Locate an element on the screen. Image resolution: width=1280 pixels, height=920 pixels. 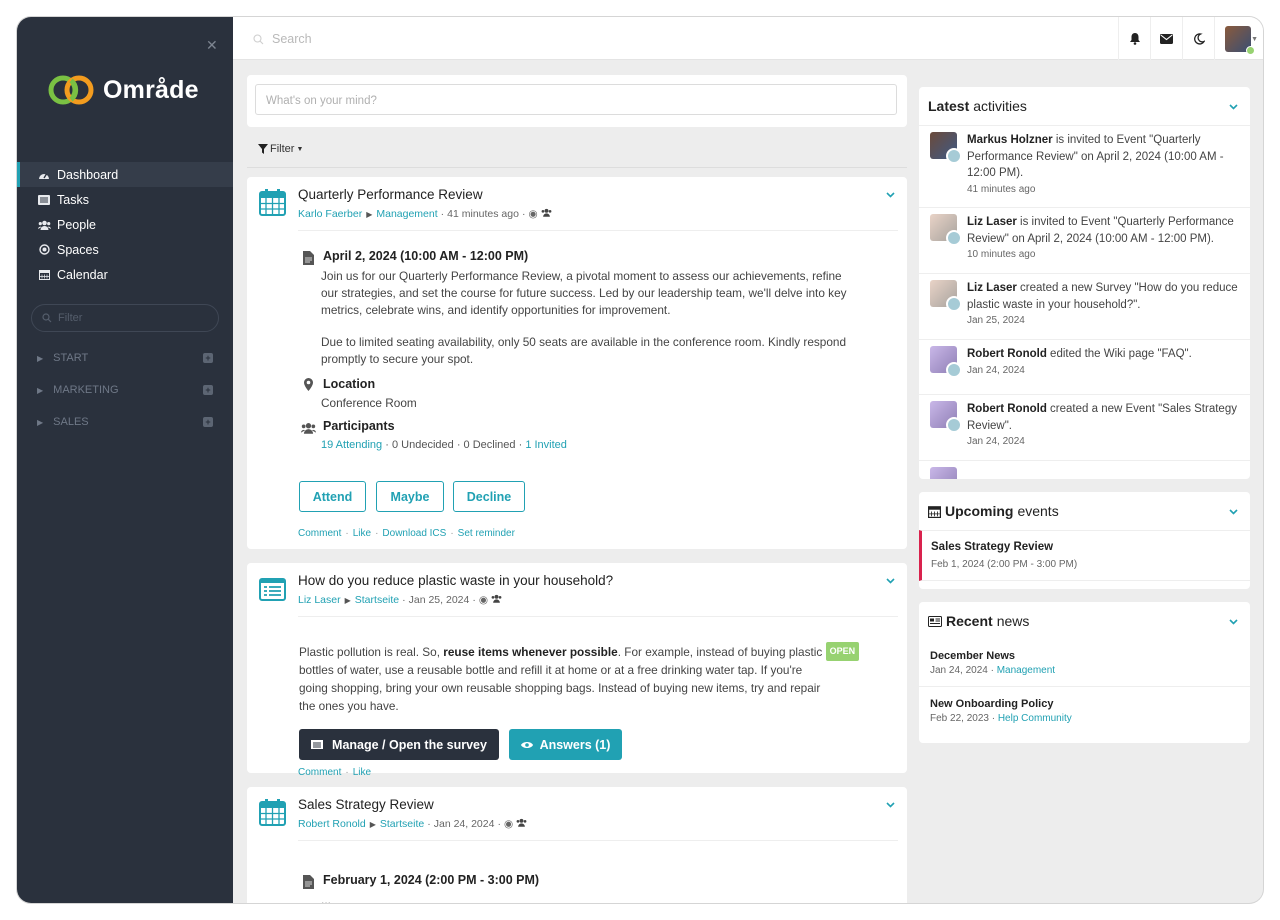
news-date: Jan 24, 2024 is located at coordinates (959, 670).